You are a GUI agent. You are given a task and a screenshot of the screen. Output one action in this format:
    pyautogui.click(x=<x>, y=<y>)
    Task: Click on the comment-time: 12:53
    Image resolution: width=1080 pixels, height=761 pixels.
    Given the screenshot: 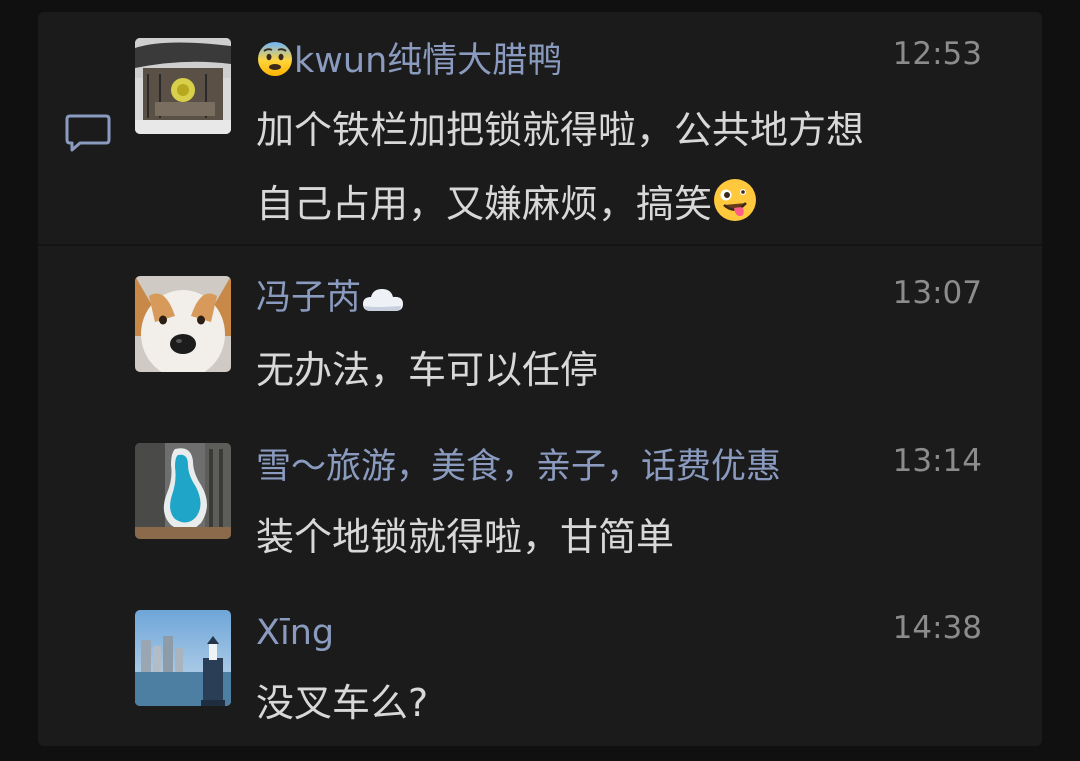 What is the action you would take?
    pyautogui.click(x=937, y=54)
    